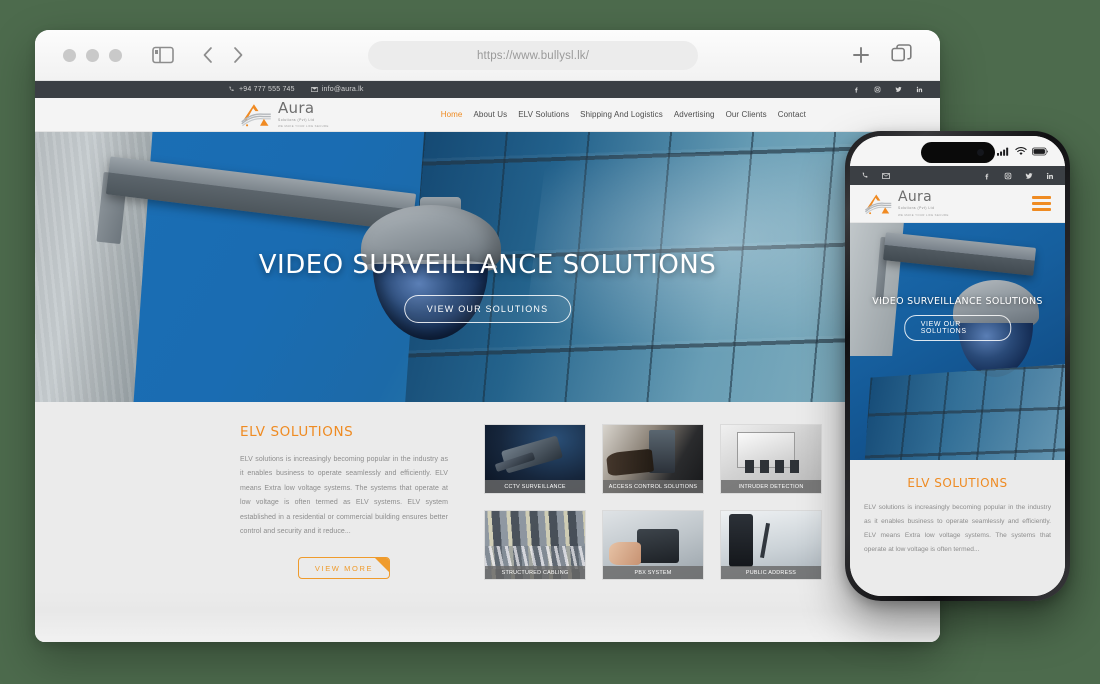 Image resolution: width=1100 pixels, height=684 pixels. What do you see at coordinates (901, 54) in the screenshot?
I see `tab-overview-icon` at bounding box center [901, 54].